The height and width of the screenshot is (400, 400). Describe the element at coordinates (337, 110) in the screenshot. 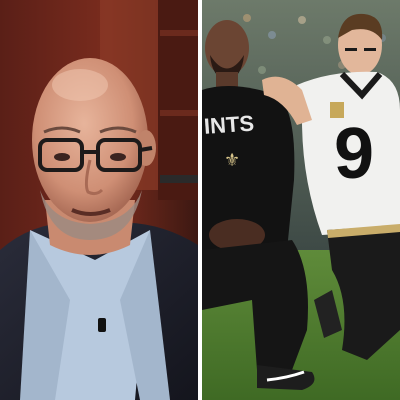

I see `captain-patch` at that location.